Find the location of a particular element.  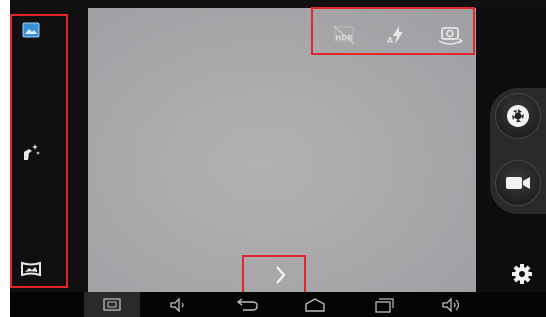

back-arrow-icon is located at coordinates (246, 305).